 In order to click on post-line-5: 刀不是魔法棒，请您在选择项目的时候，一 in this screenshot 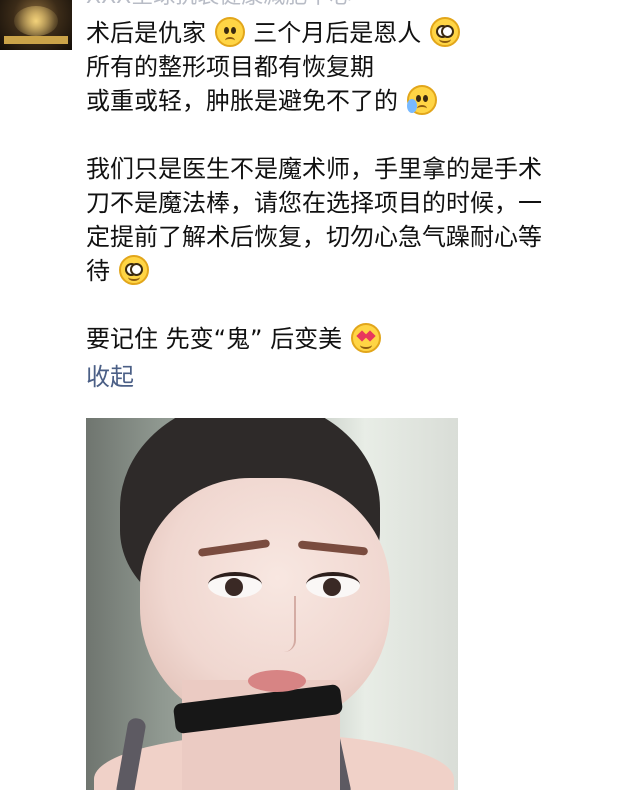, I will do `click(314, 203)`.